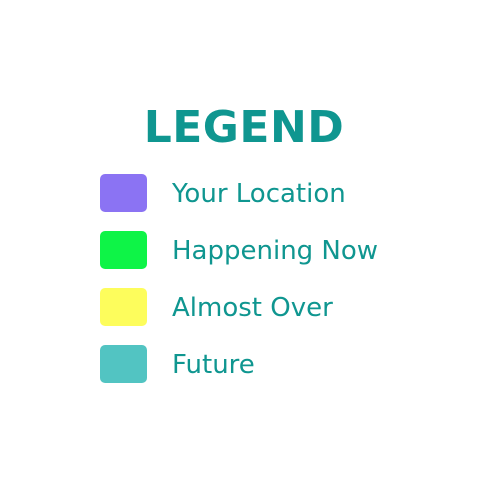 The height and width of the screenshot is (500, 500). What do you see at coordinates (252, 308) in the screenshot?
I see `legend-label-almost-over: Almost Over` at bounding box center [252, 308].